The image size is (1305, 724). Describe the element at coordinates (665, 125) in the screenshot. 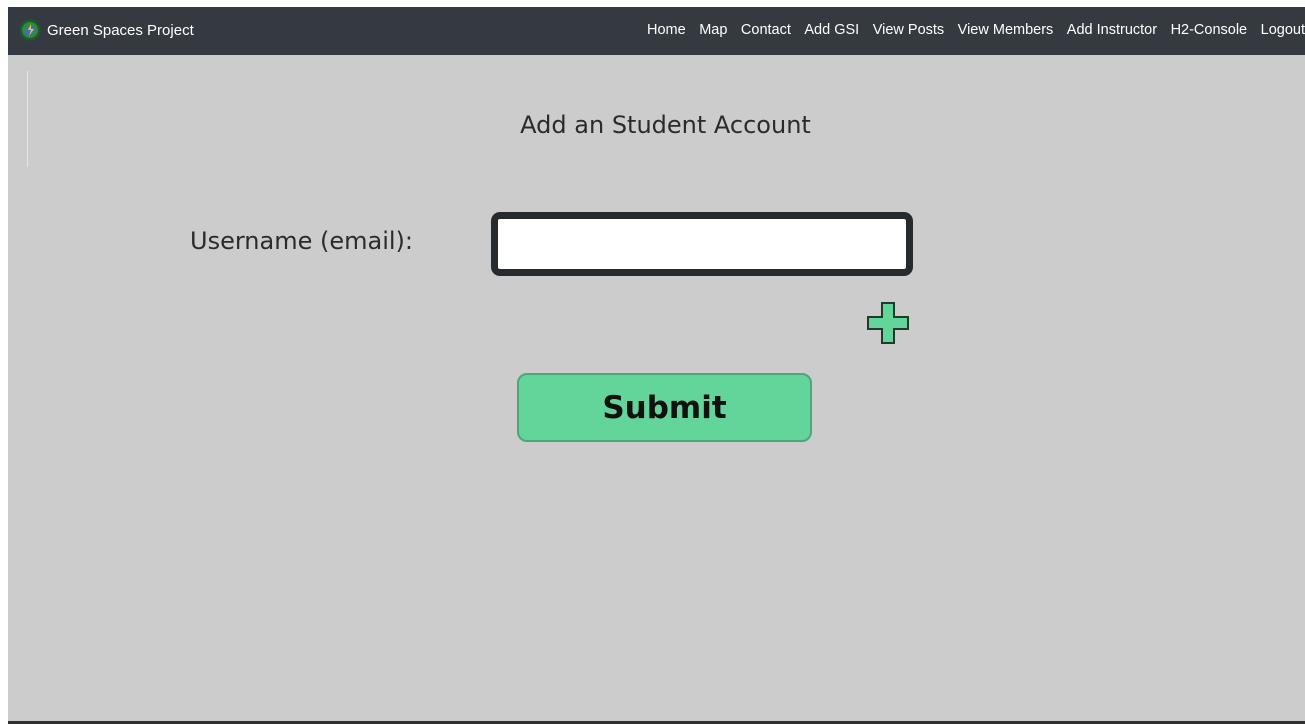

I see `page-title: Add an Student Account` at that location.